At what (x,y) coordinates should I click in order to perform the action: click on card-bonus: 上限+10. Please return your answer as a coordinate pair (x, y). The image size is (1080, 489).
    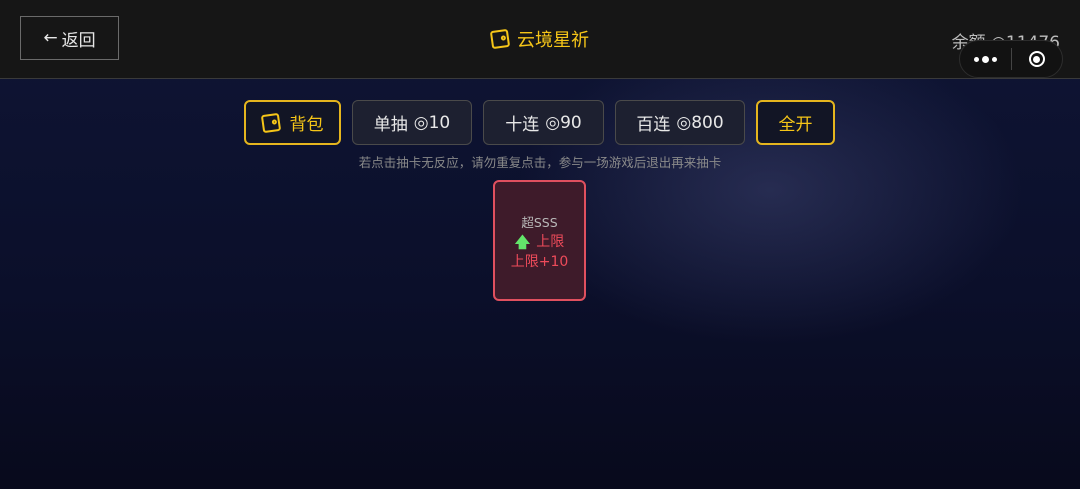
    Looking at the image, I should click on (539, 262).